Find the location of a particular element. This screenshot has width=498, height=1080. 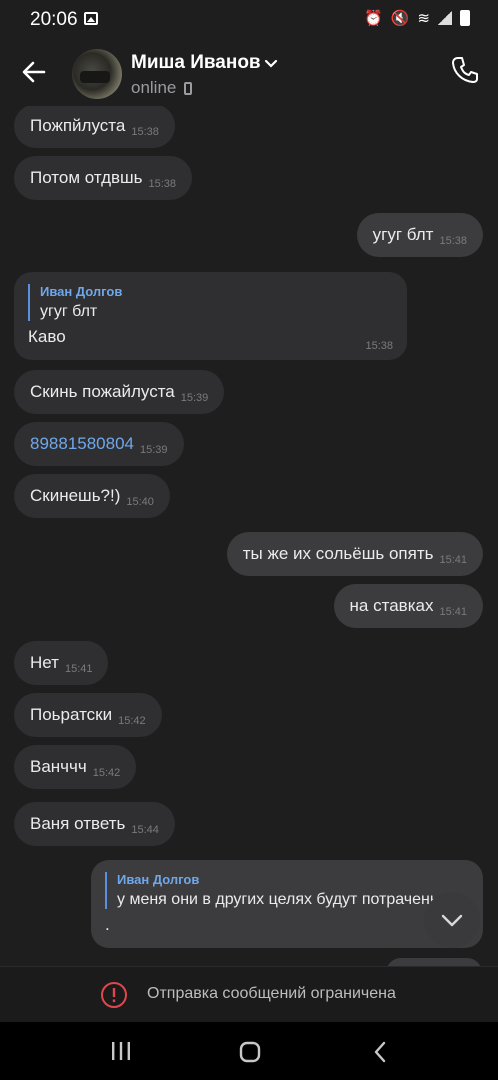

message-incoming: Скинь пожайлуста 15:39 is located at coordinates (119, 392).